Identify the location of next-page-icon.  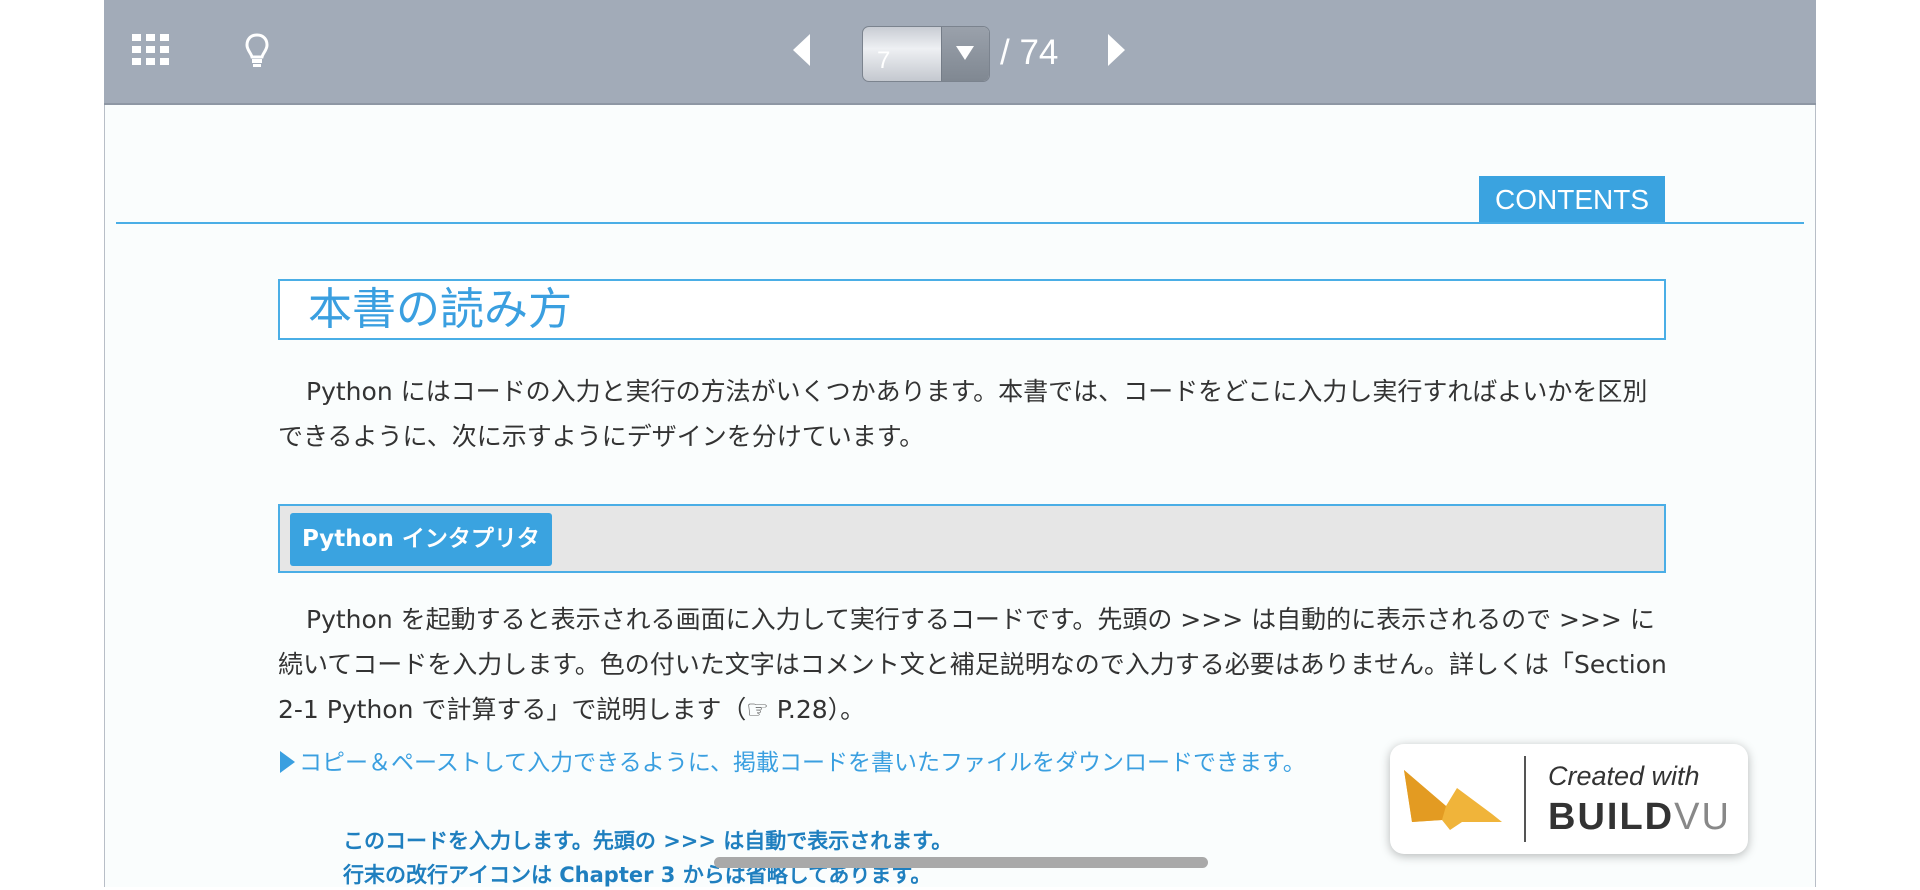
(1116, 50).